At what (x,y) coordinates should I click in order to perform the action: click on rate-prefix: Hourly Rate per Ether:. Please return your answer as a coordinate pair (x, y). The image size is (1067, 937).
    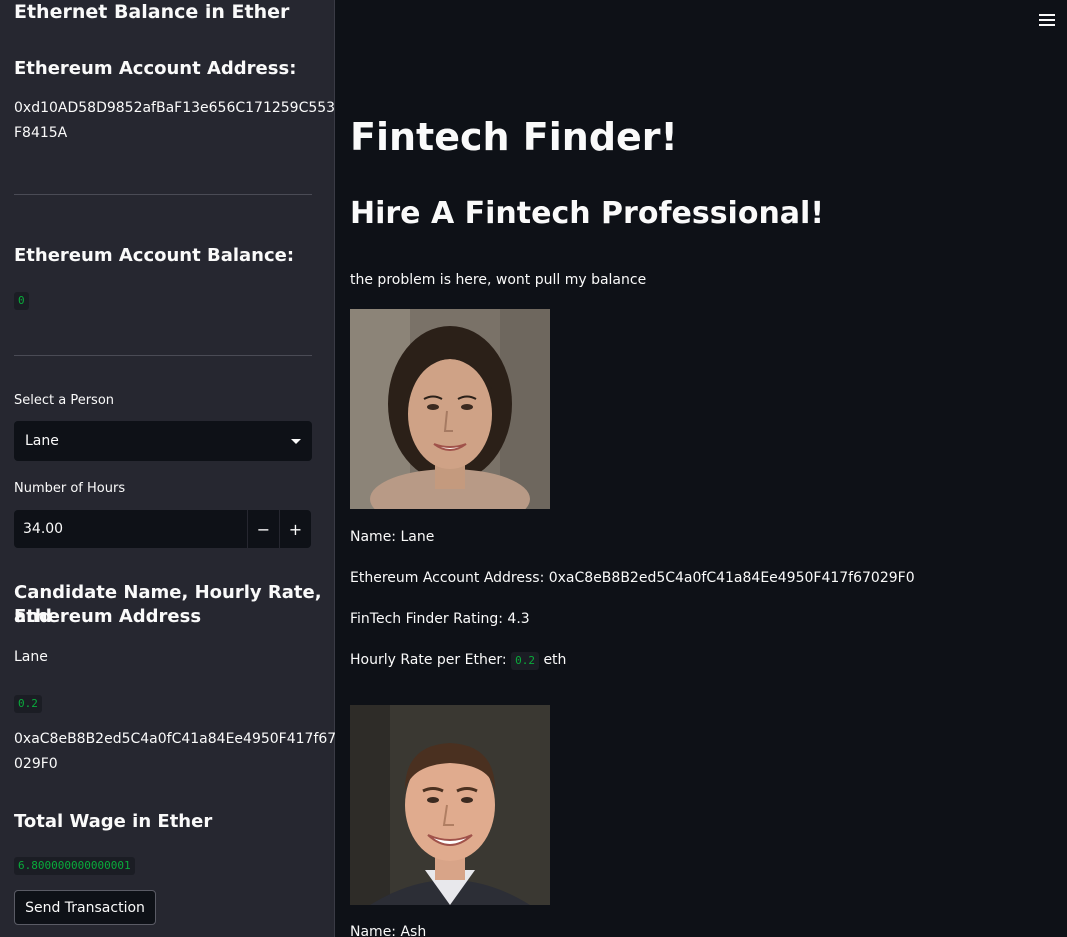
    Looking at the image, I should click on (428, 660).